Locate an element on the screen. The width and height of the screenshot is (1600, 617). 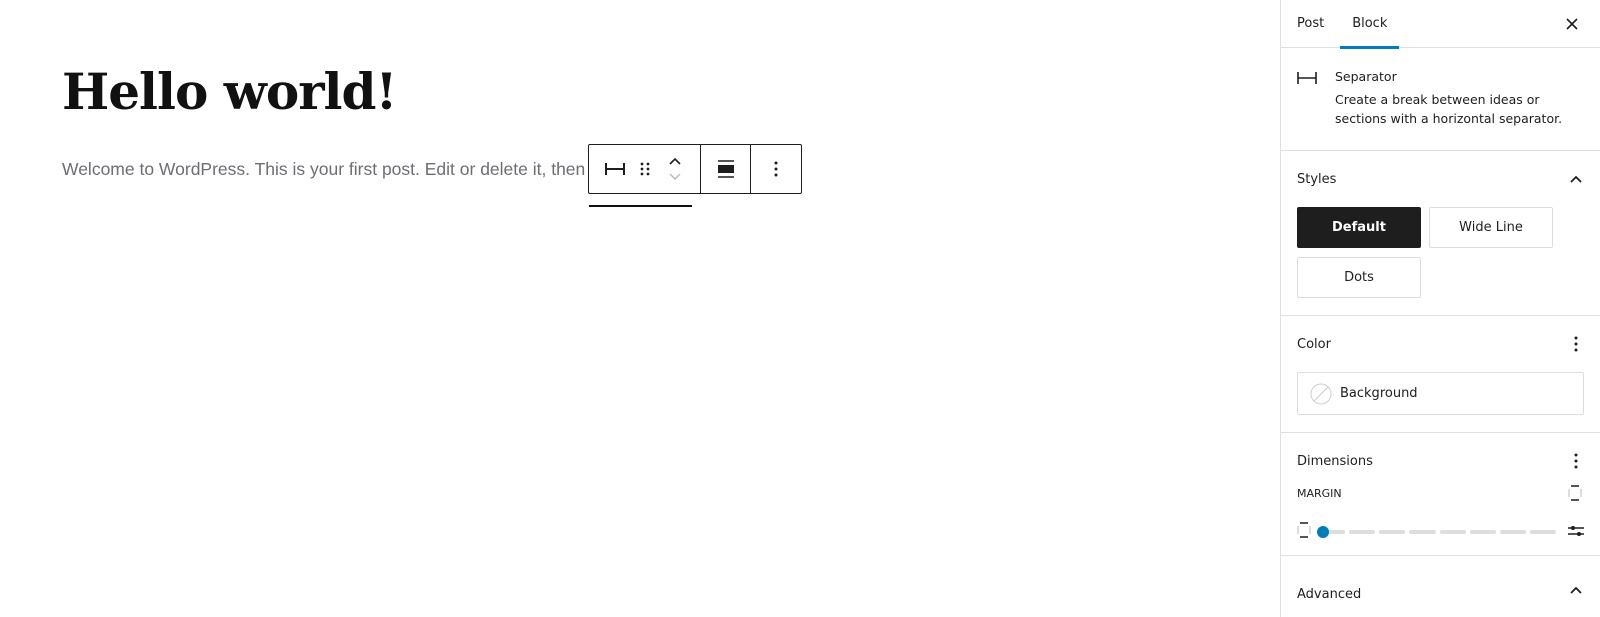
align-button is located at coordinates (726, 169).